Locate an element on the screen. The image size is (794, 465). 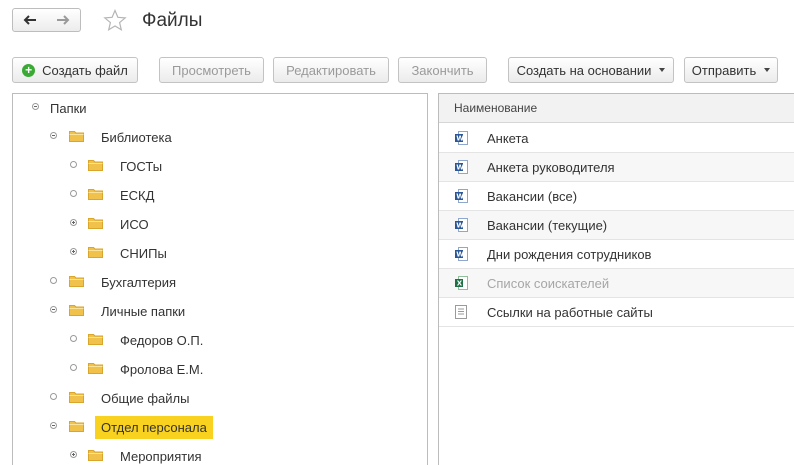
tree-item-label: Федоров О.П. is located at coordinates (162, 340).